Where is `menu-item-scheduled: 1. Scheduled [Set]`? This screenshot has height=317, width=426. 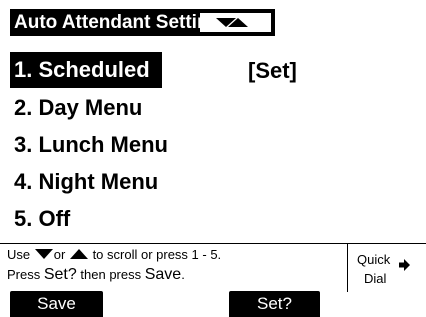 menu-item-scheduled: 1. Scheduled [Set] is located at coordinates (215, 70).